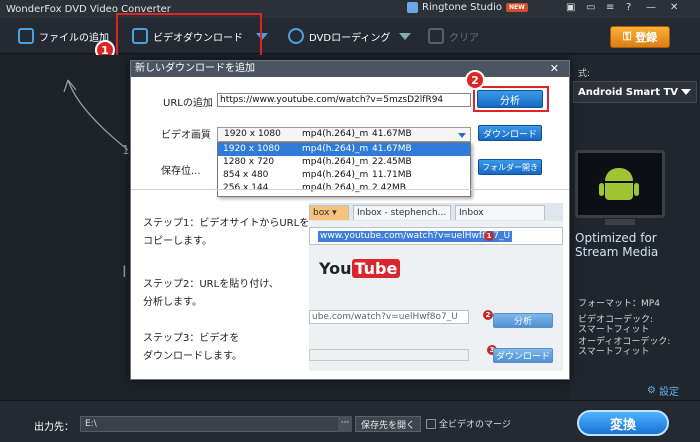  What do you see at coordinates (523, 355) in the screenshot?
I see `demo-download-button: ダウンロード` at bounding box center [523, 355].